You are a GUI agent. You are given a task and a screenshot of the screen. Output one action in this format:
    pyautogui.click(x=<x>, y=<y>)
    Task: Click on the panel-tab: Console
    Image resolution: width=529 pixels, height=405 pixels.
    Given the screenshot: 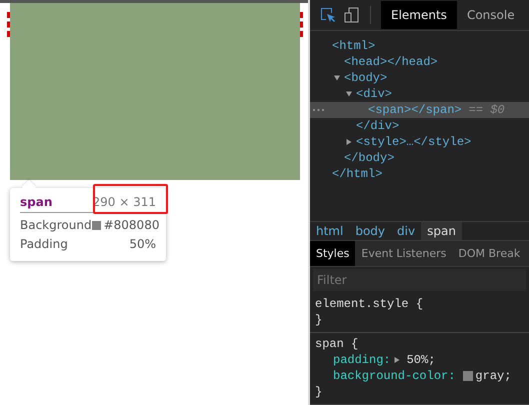 What is the action you would take?
    pyautogui.click(x=490, y=15)
    